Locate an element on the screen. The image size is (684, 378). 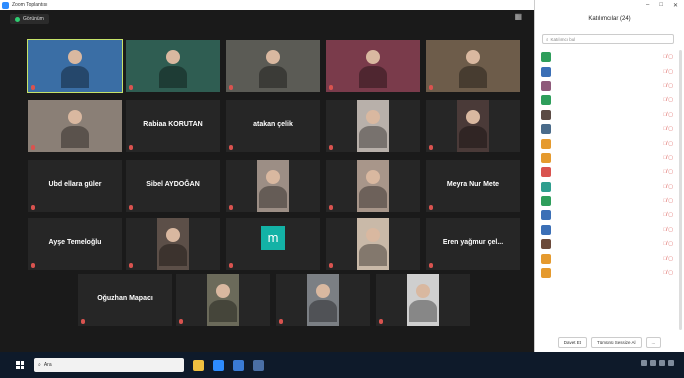
search-placeholder: Katılımcı bul is located at coordinates (563, 39).